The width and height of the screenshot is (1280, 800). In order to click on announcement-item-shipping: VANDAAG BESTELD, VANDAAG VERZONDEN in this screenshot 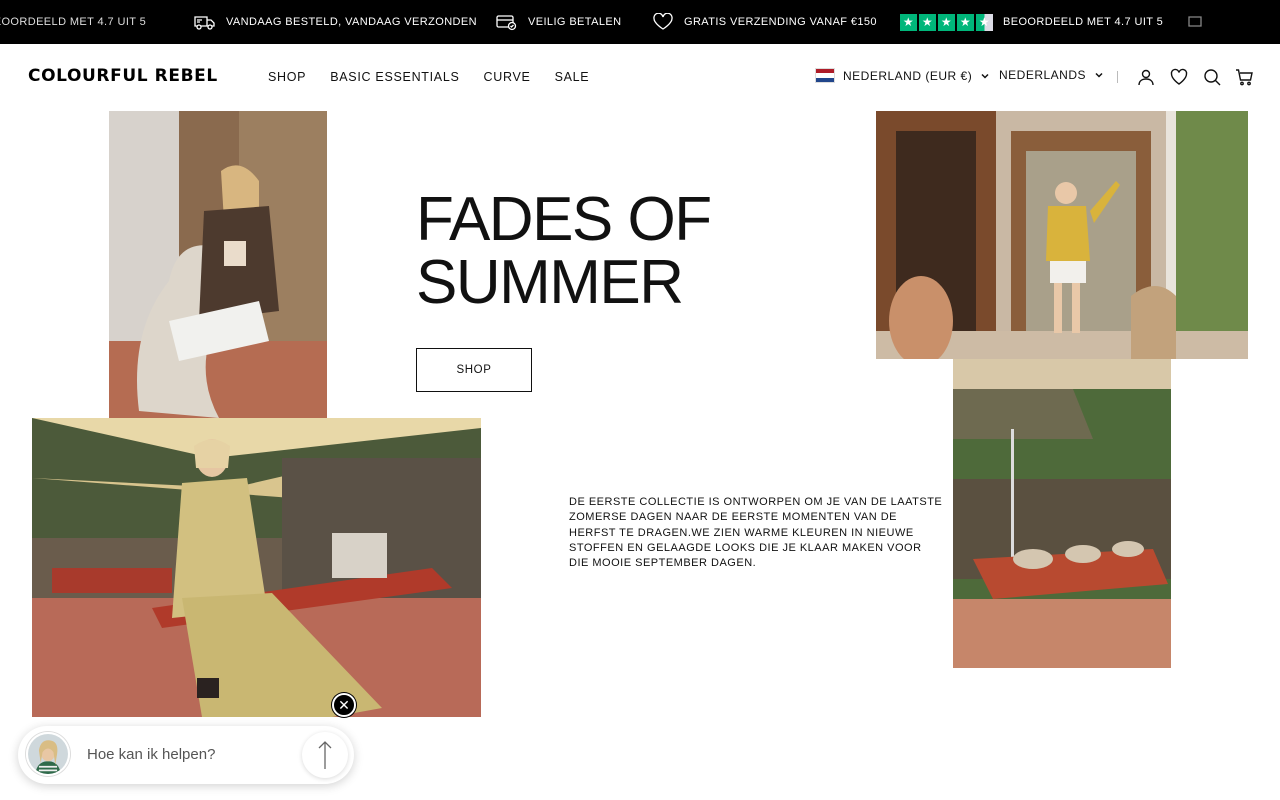, I will do `click(335, 22)`.